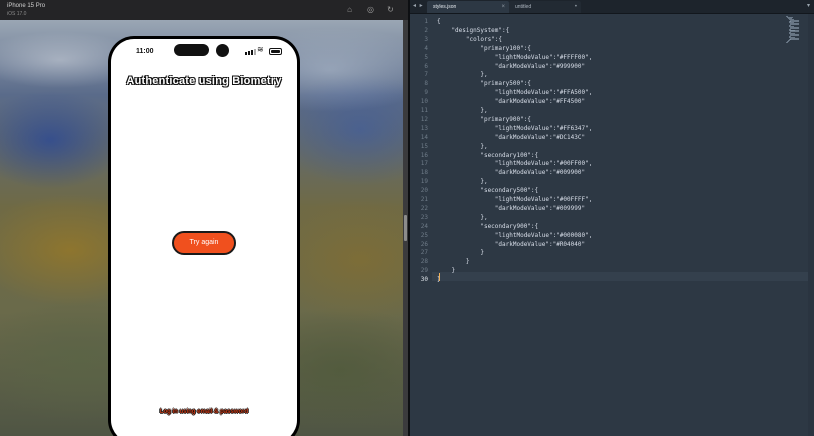 Image resolution: width=814 pixels, height=436 pixels. I want to click on code-line: "secondary900":{, so click(488, 226).